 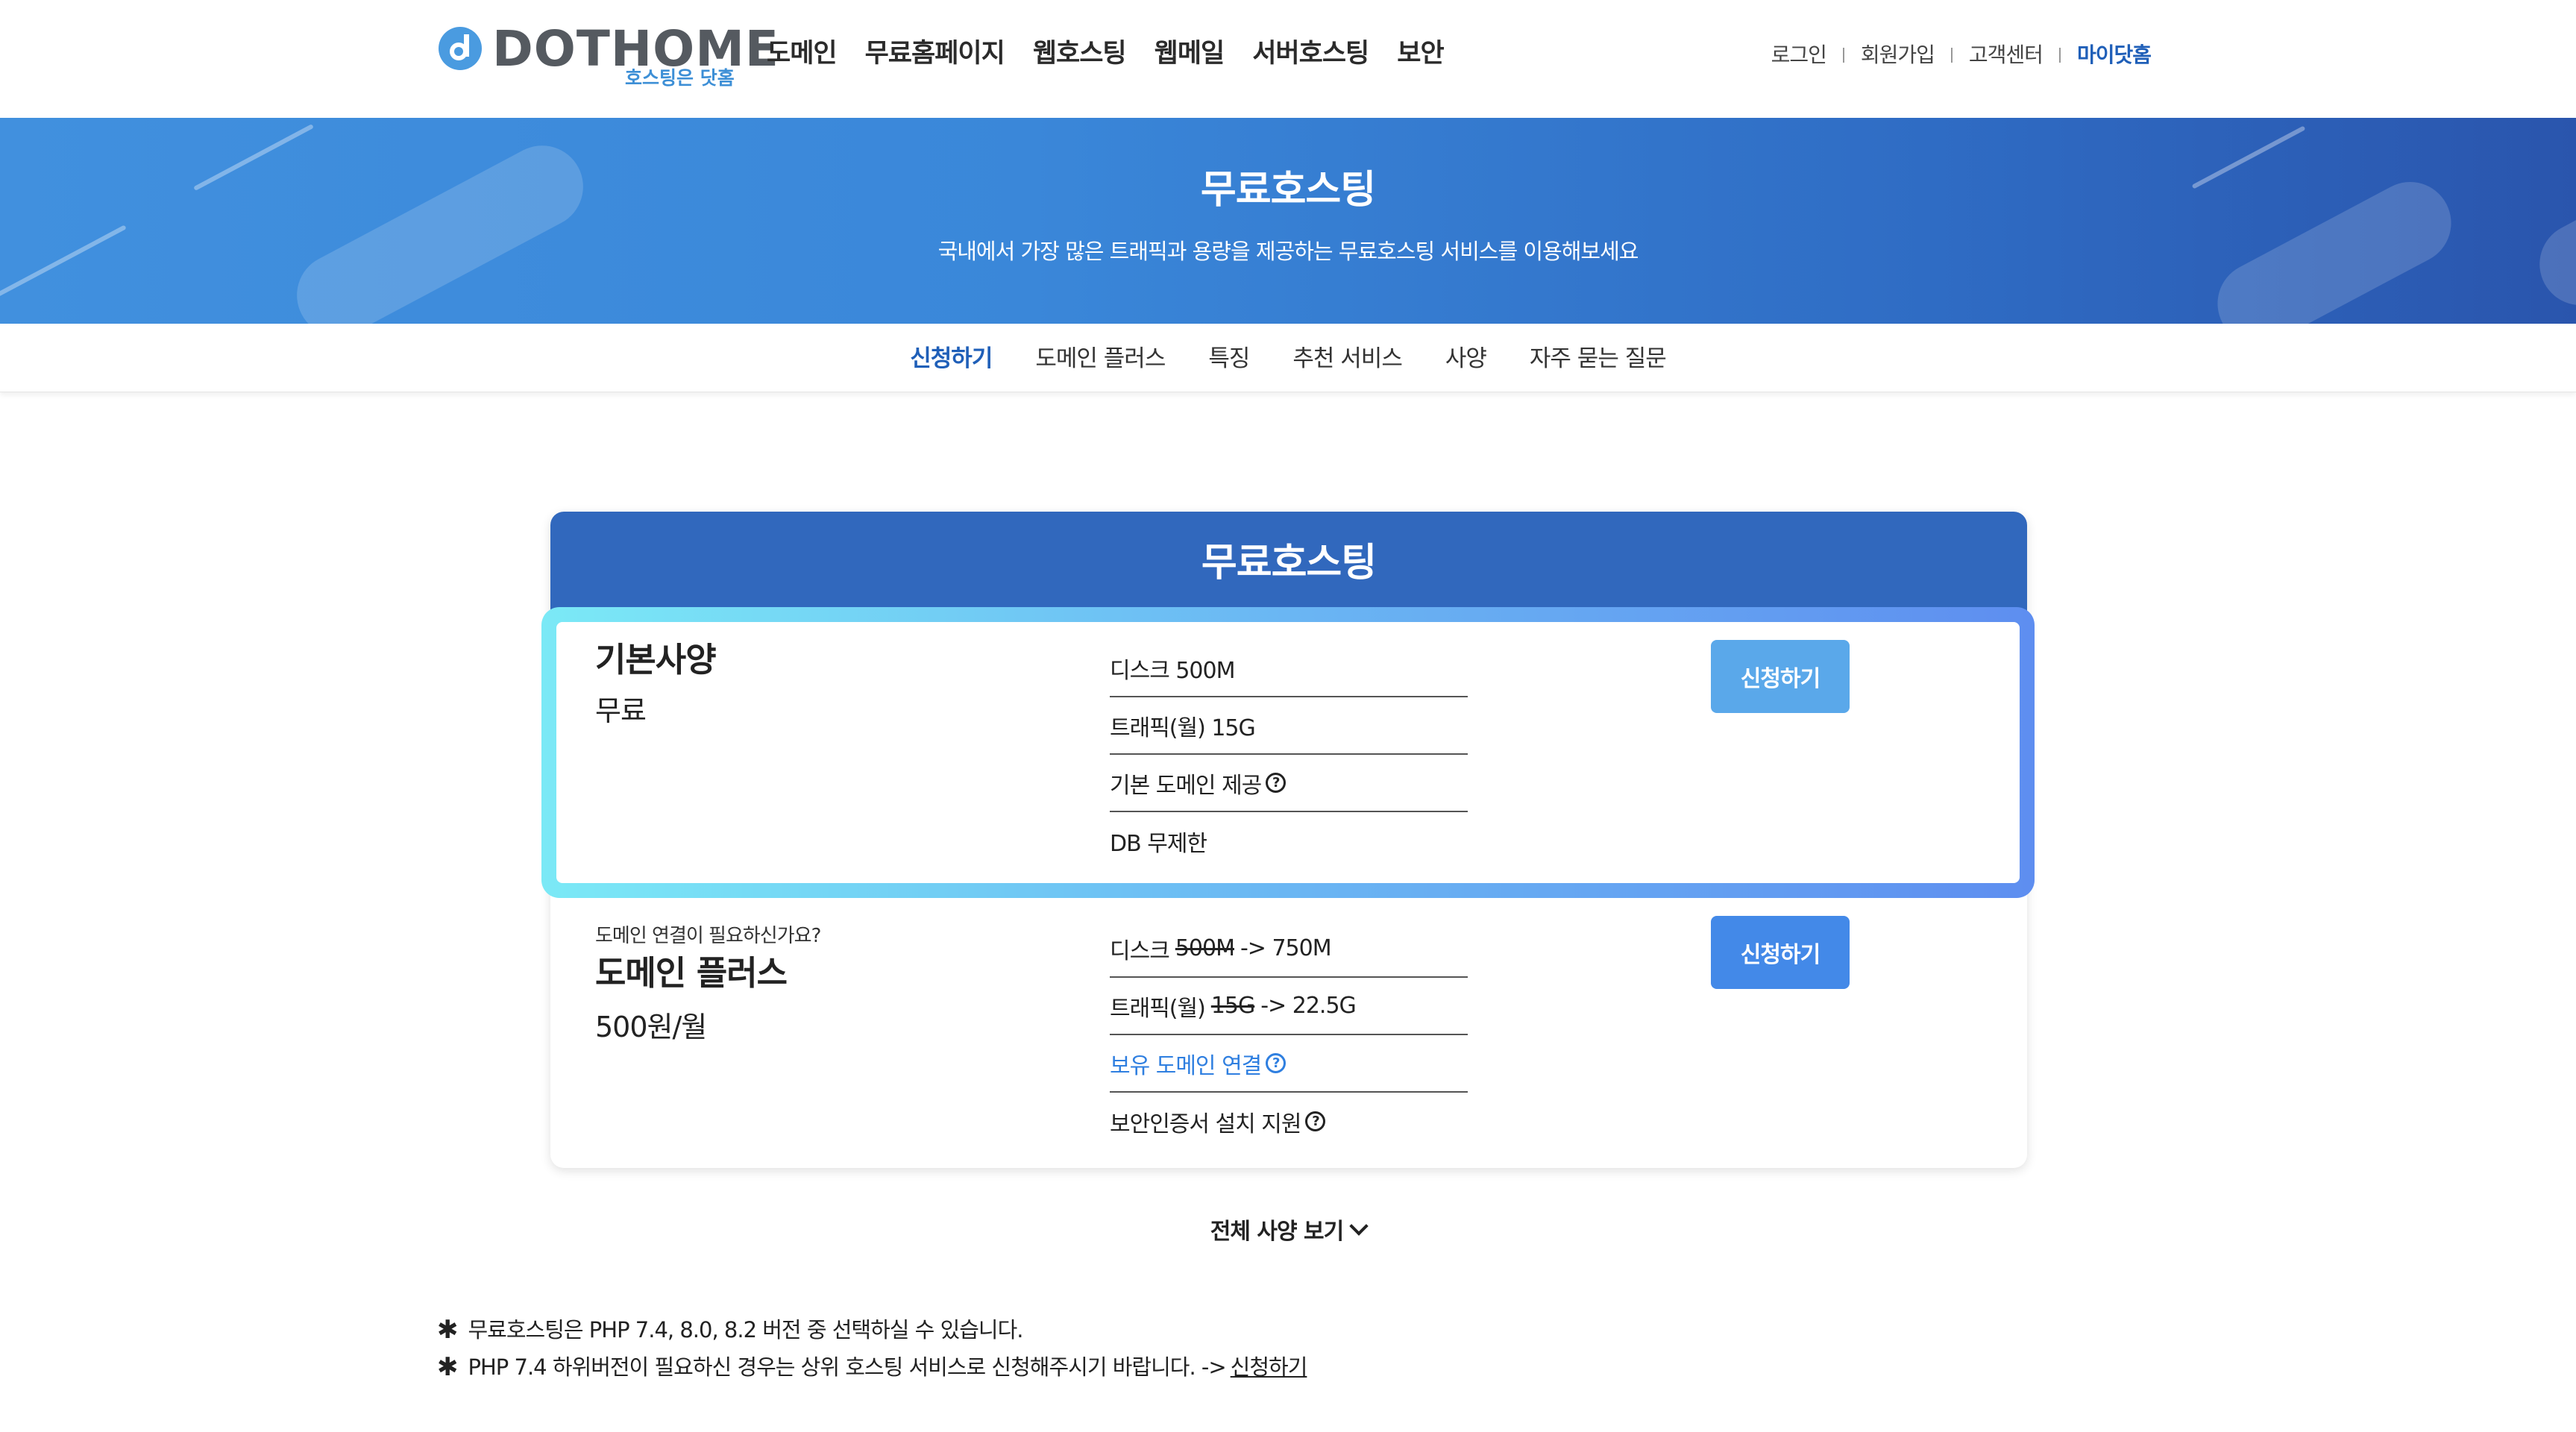 What do you see at coordinates (1309, 1006) in the screenshot?
I see `spec-new-value: -> 22.5G` at bounding box center [1309, 1006].